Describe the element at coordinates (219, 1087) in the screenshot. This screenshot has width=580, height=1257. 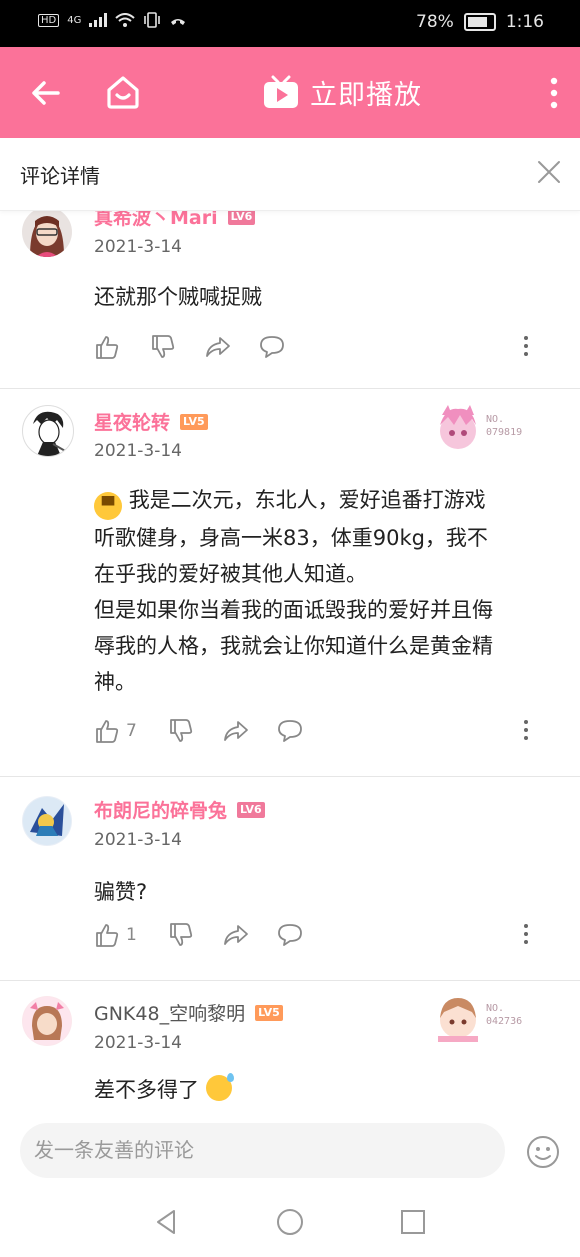
I see `sweat-smile-emoji-icon` at that location.